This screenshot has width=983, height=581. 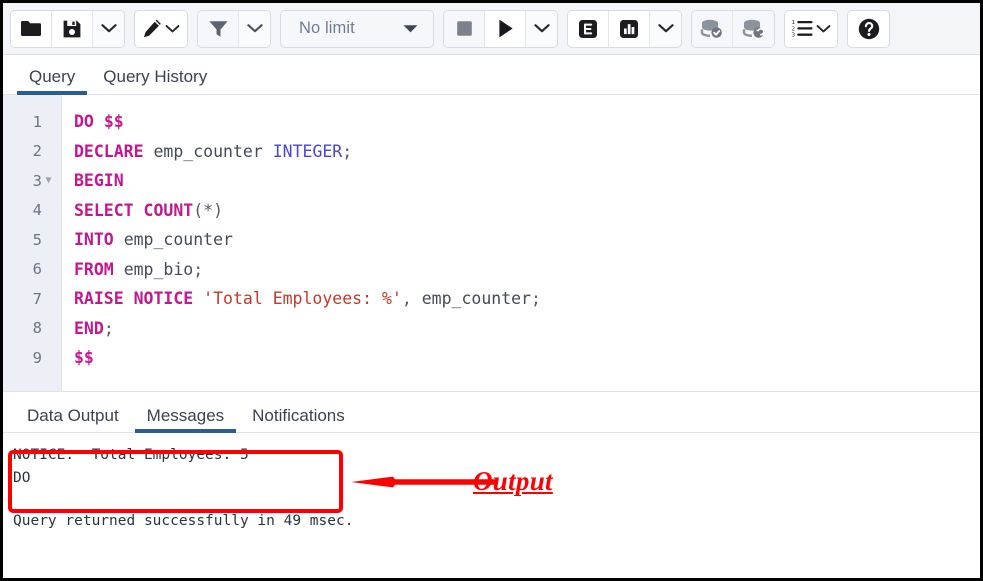 What do you see at coordinates (37, 151) in the screenshot?
I see `line-number-value: 2` at bounding box center [37, 151].